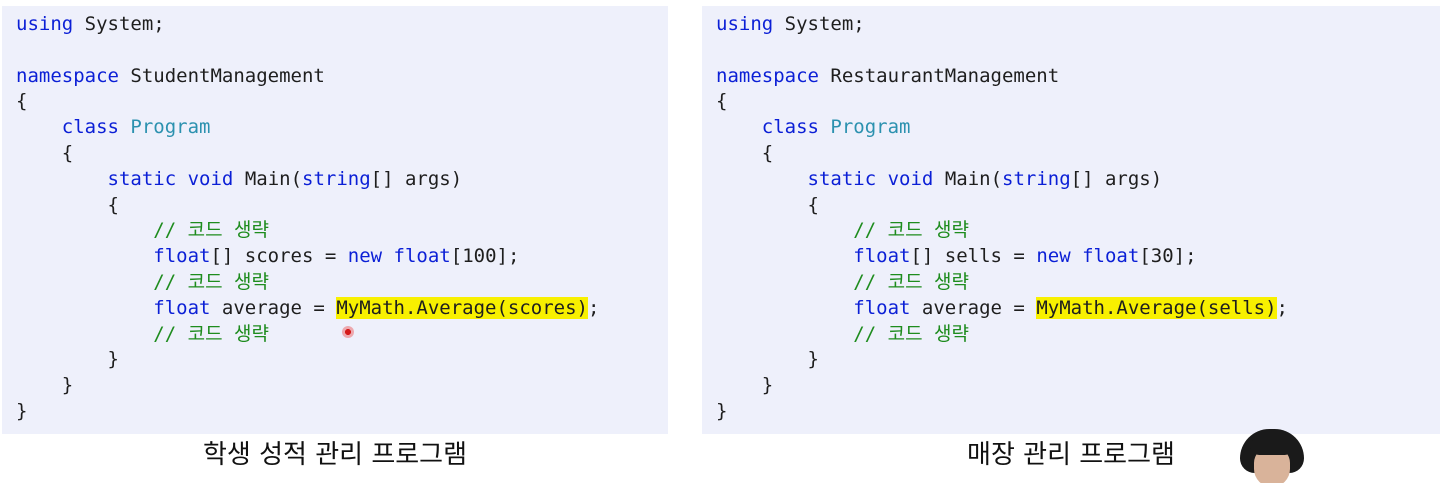 This screenshot has height=483, width=1447. Describe the element at coordinates (348, 332) in the screenshot. I see `laser-pointer-icon` at that location.